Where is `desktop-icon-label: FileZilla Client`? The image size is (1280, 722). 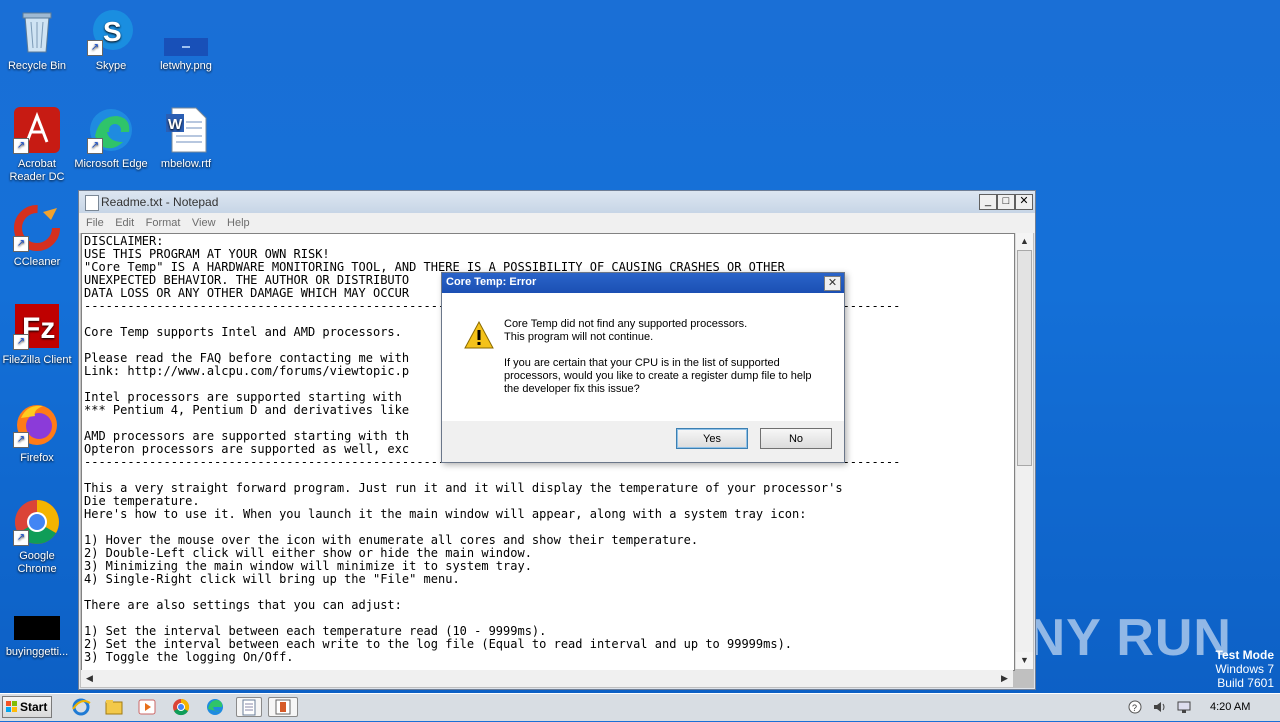 desktop-icon-label: FileZilla Client is located at coordinates (37, 360).